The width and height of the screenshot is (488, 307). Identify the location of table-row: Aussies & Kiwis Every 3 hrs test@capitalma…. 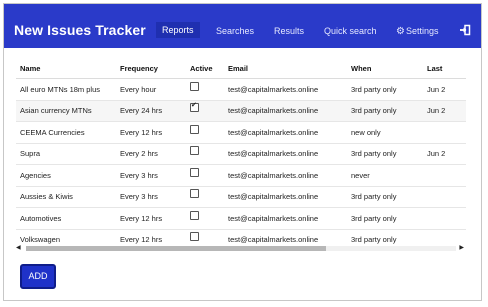
(241, 197).